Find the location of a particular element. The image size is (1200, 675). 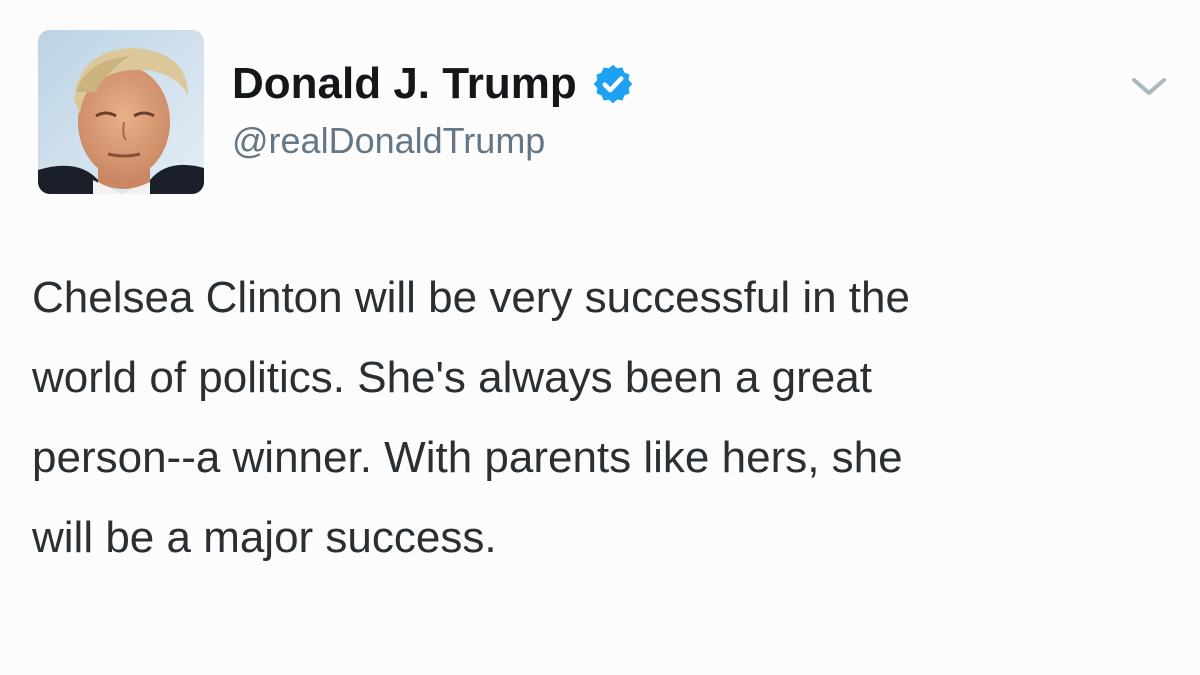

user-block: Donald J. Trump @realDonaldTrump is located at coordinates (433, 110).